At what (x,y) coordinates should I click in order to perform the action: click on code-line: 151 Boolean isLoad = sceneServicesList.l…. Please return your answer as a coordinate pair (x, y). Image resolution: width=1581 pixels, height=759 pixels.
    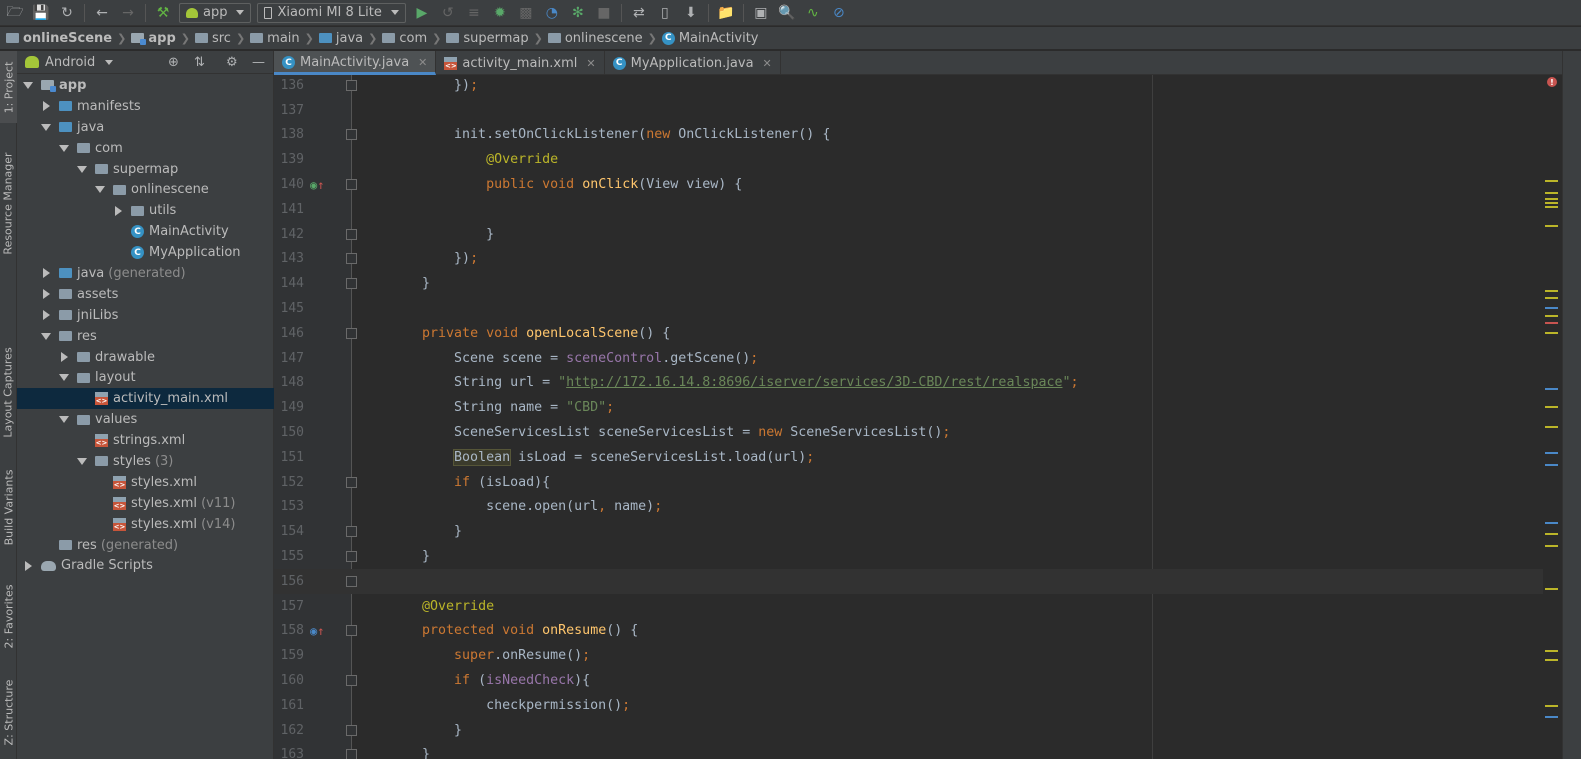
    Looking at the image, I should click on (918, 457).